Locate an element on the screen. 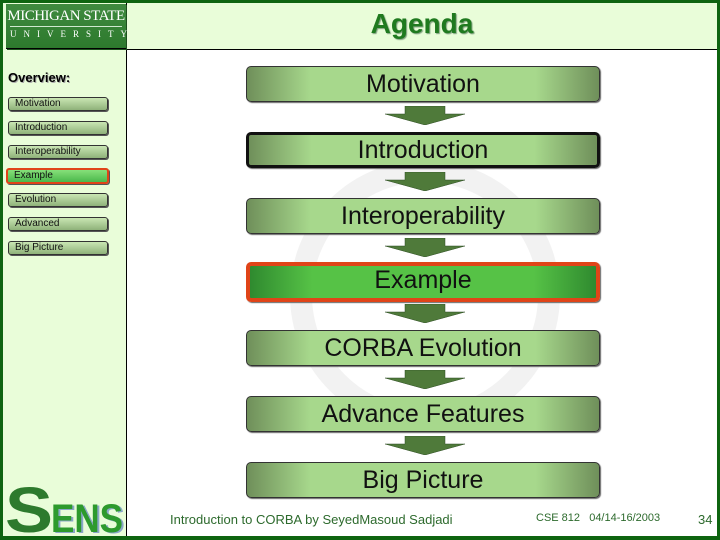 This screenshot has width=720, height=540. sens-logo: S ENS ENS is located at coordinates (65, 506).